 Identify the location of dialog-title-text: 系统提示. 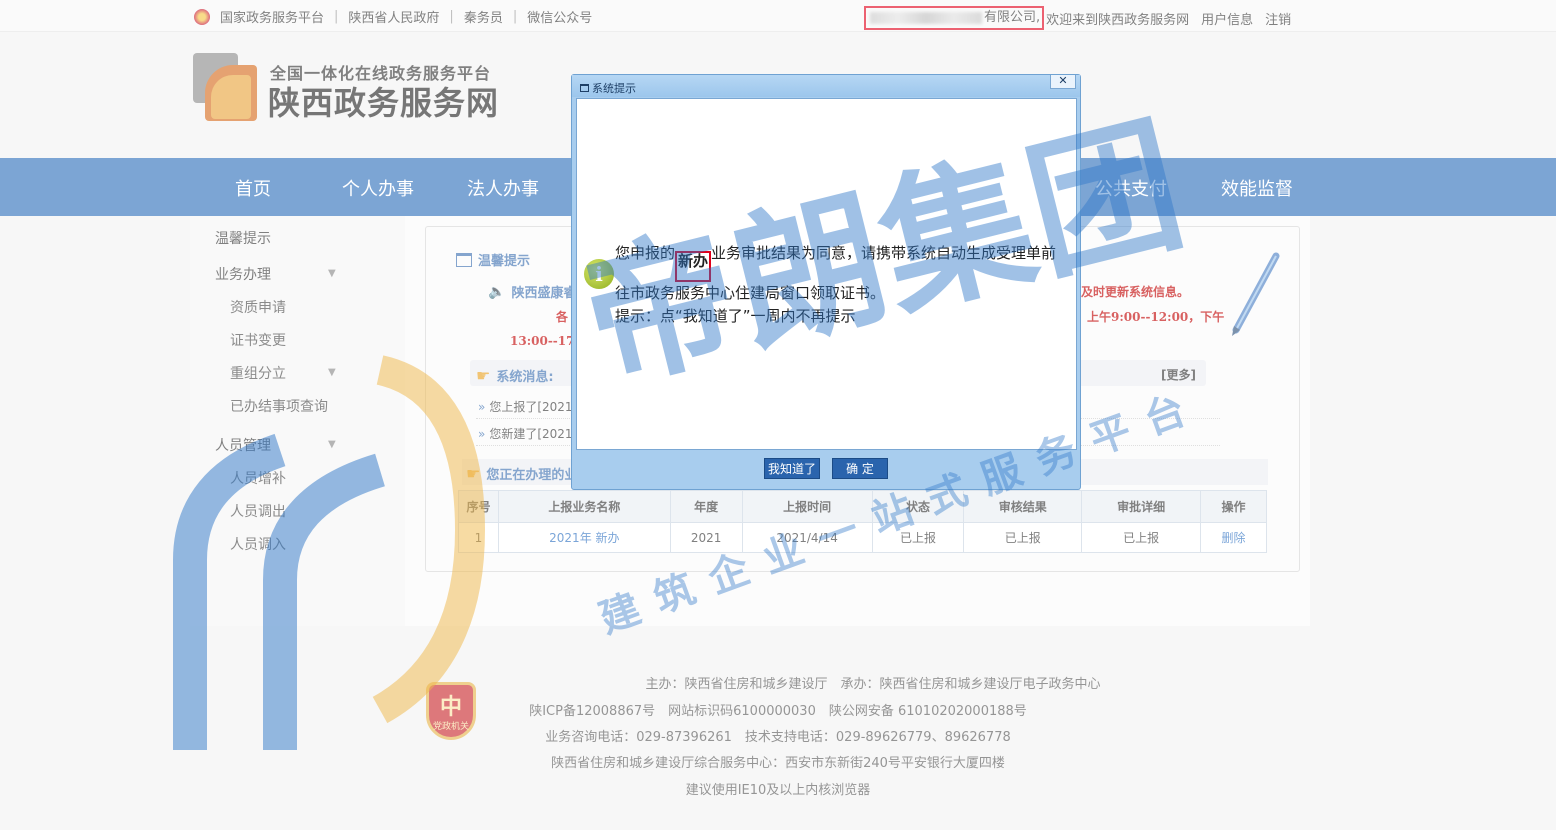
(614, 88).